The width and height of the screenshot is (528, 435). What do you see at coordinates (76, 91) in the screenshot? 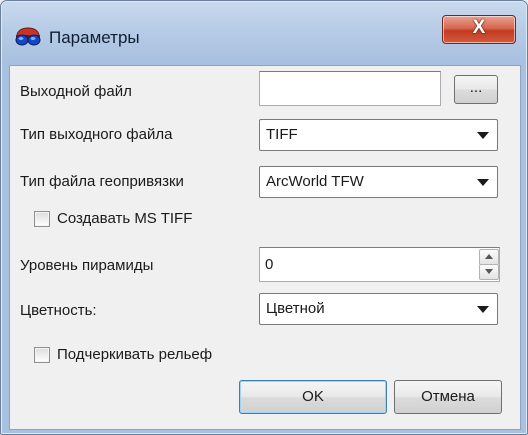
I see `output-file-label: Выходной файл` at bounding box center [76, 91].